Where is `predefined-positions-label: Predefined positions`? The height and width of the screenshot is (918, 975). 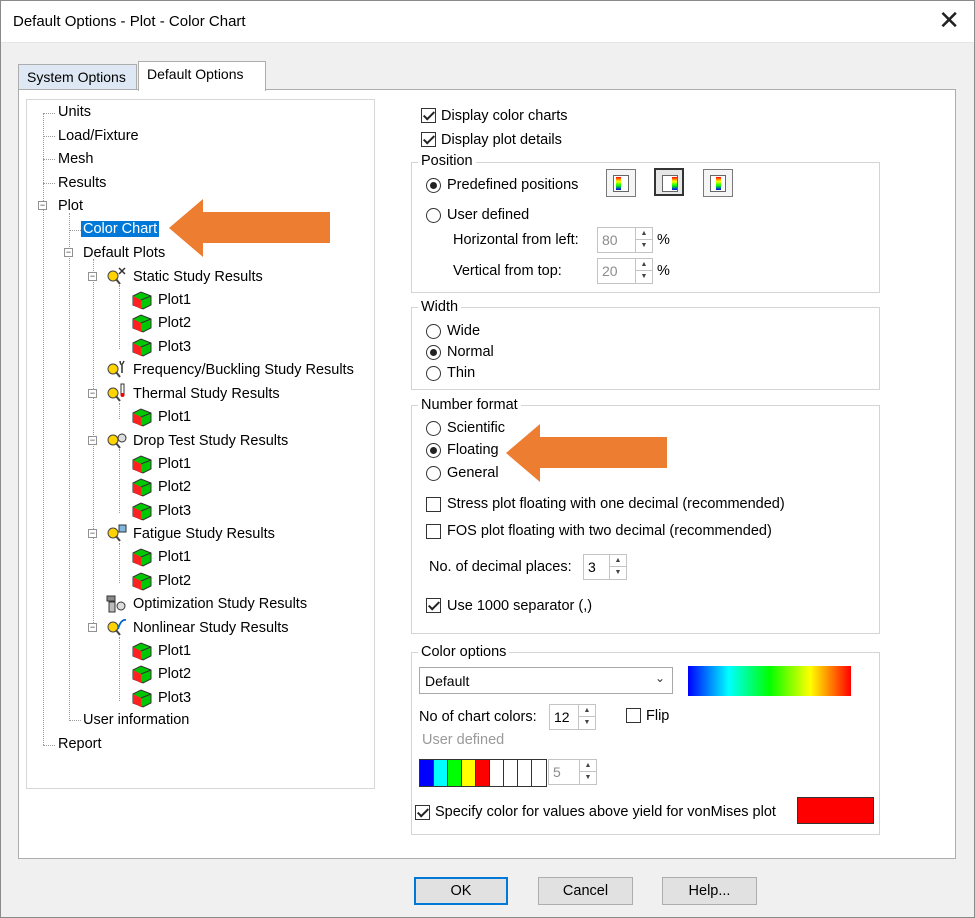 predefined-positions-label: Predefined positions is located at coordinates (513, 185).